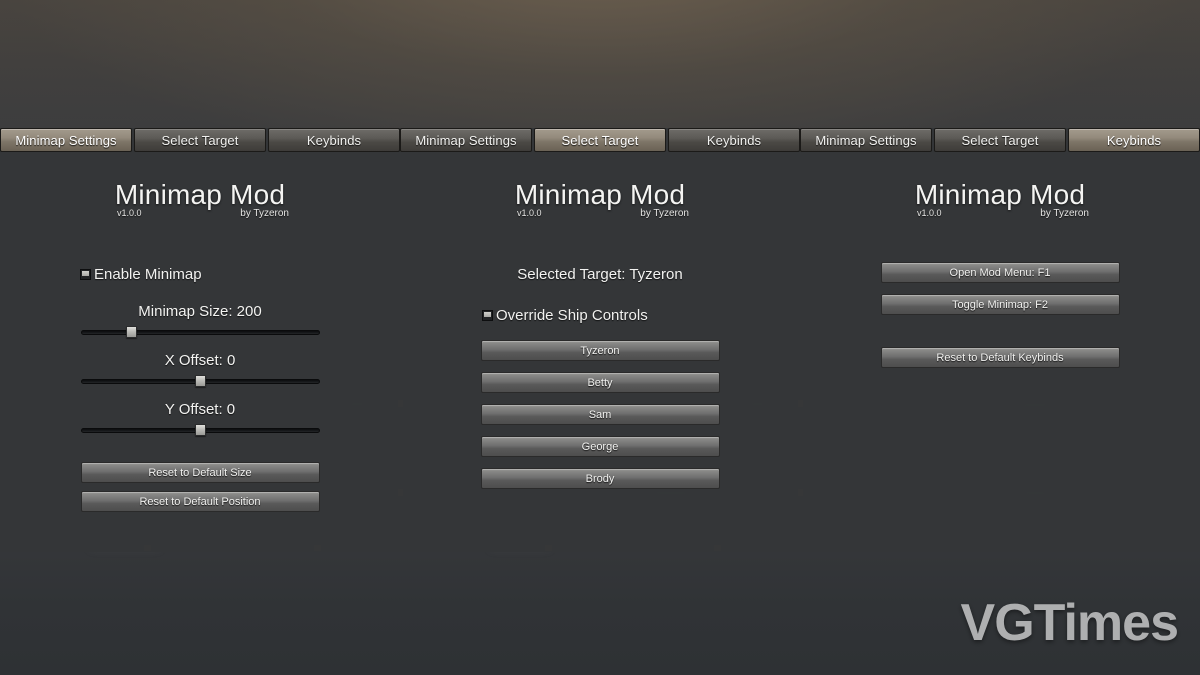 The width and height of the screenshot is (1200, 675). Describe the element at coordinates (600, 478) in the screenshot. I see `target-button-brody: Brody` at that location.